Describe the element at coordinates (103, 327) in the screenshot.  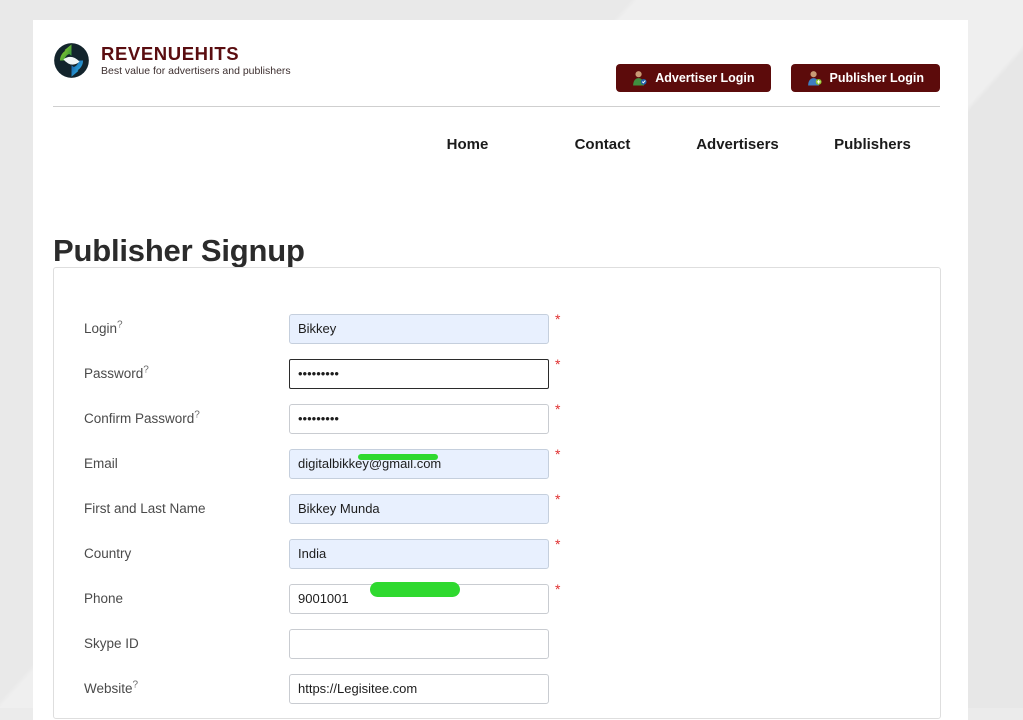
I see `field-label-login: Login?` at that location.